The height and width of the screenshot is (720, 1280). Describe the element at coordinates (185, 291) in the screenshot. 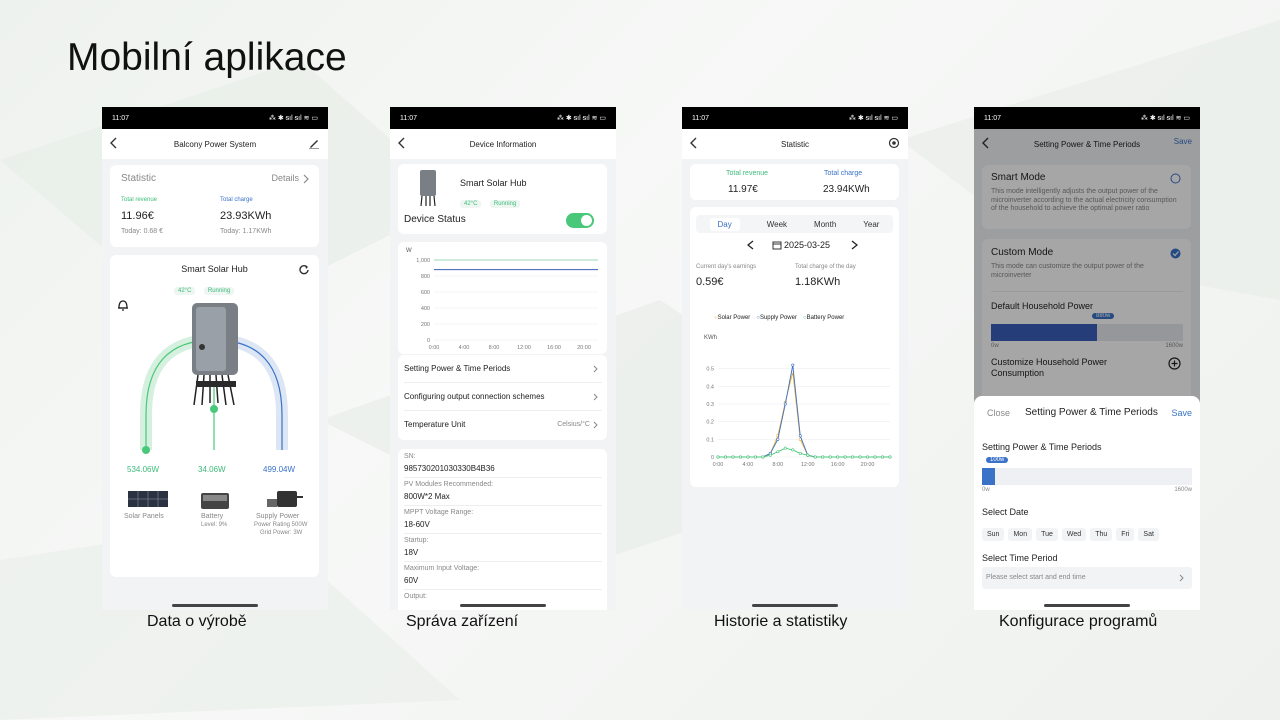

I see `temp-chip: 42°C` at that location.